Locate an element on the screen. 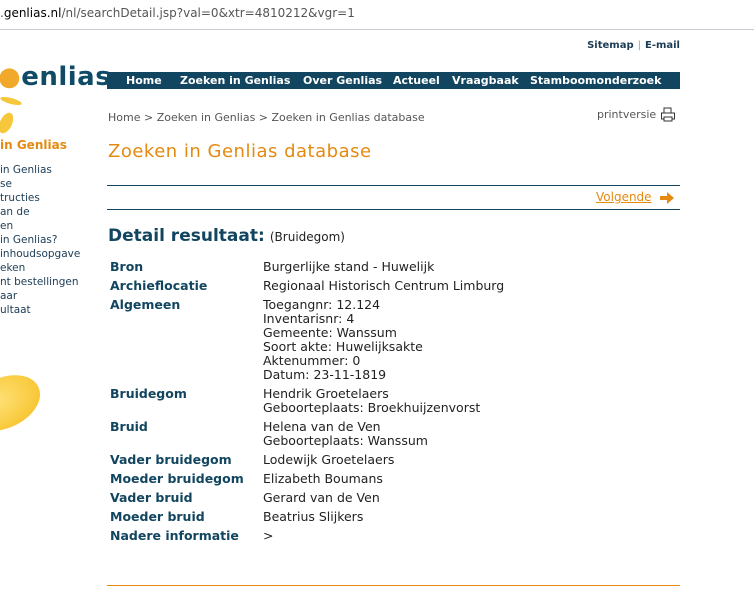 This screenshot has width=754, height=602. print-version-link: printversie is located at coordinates (626, 114).